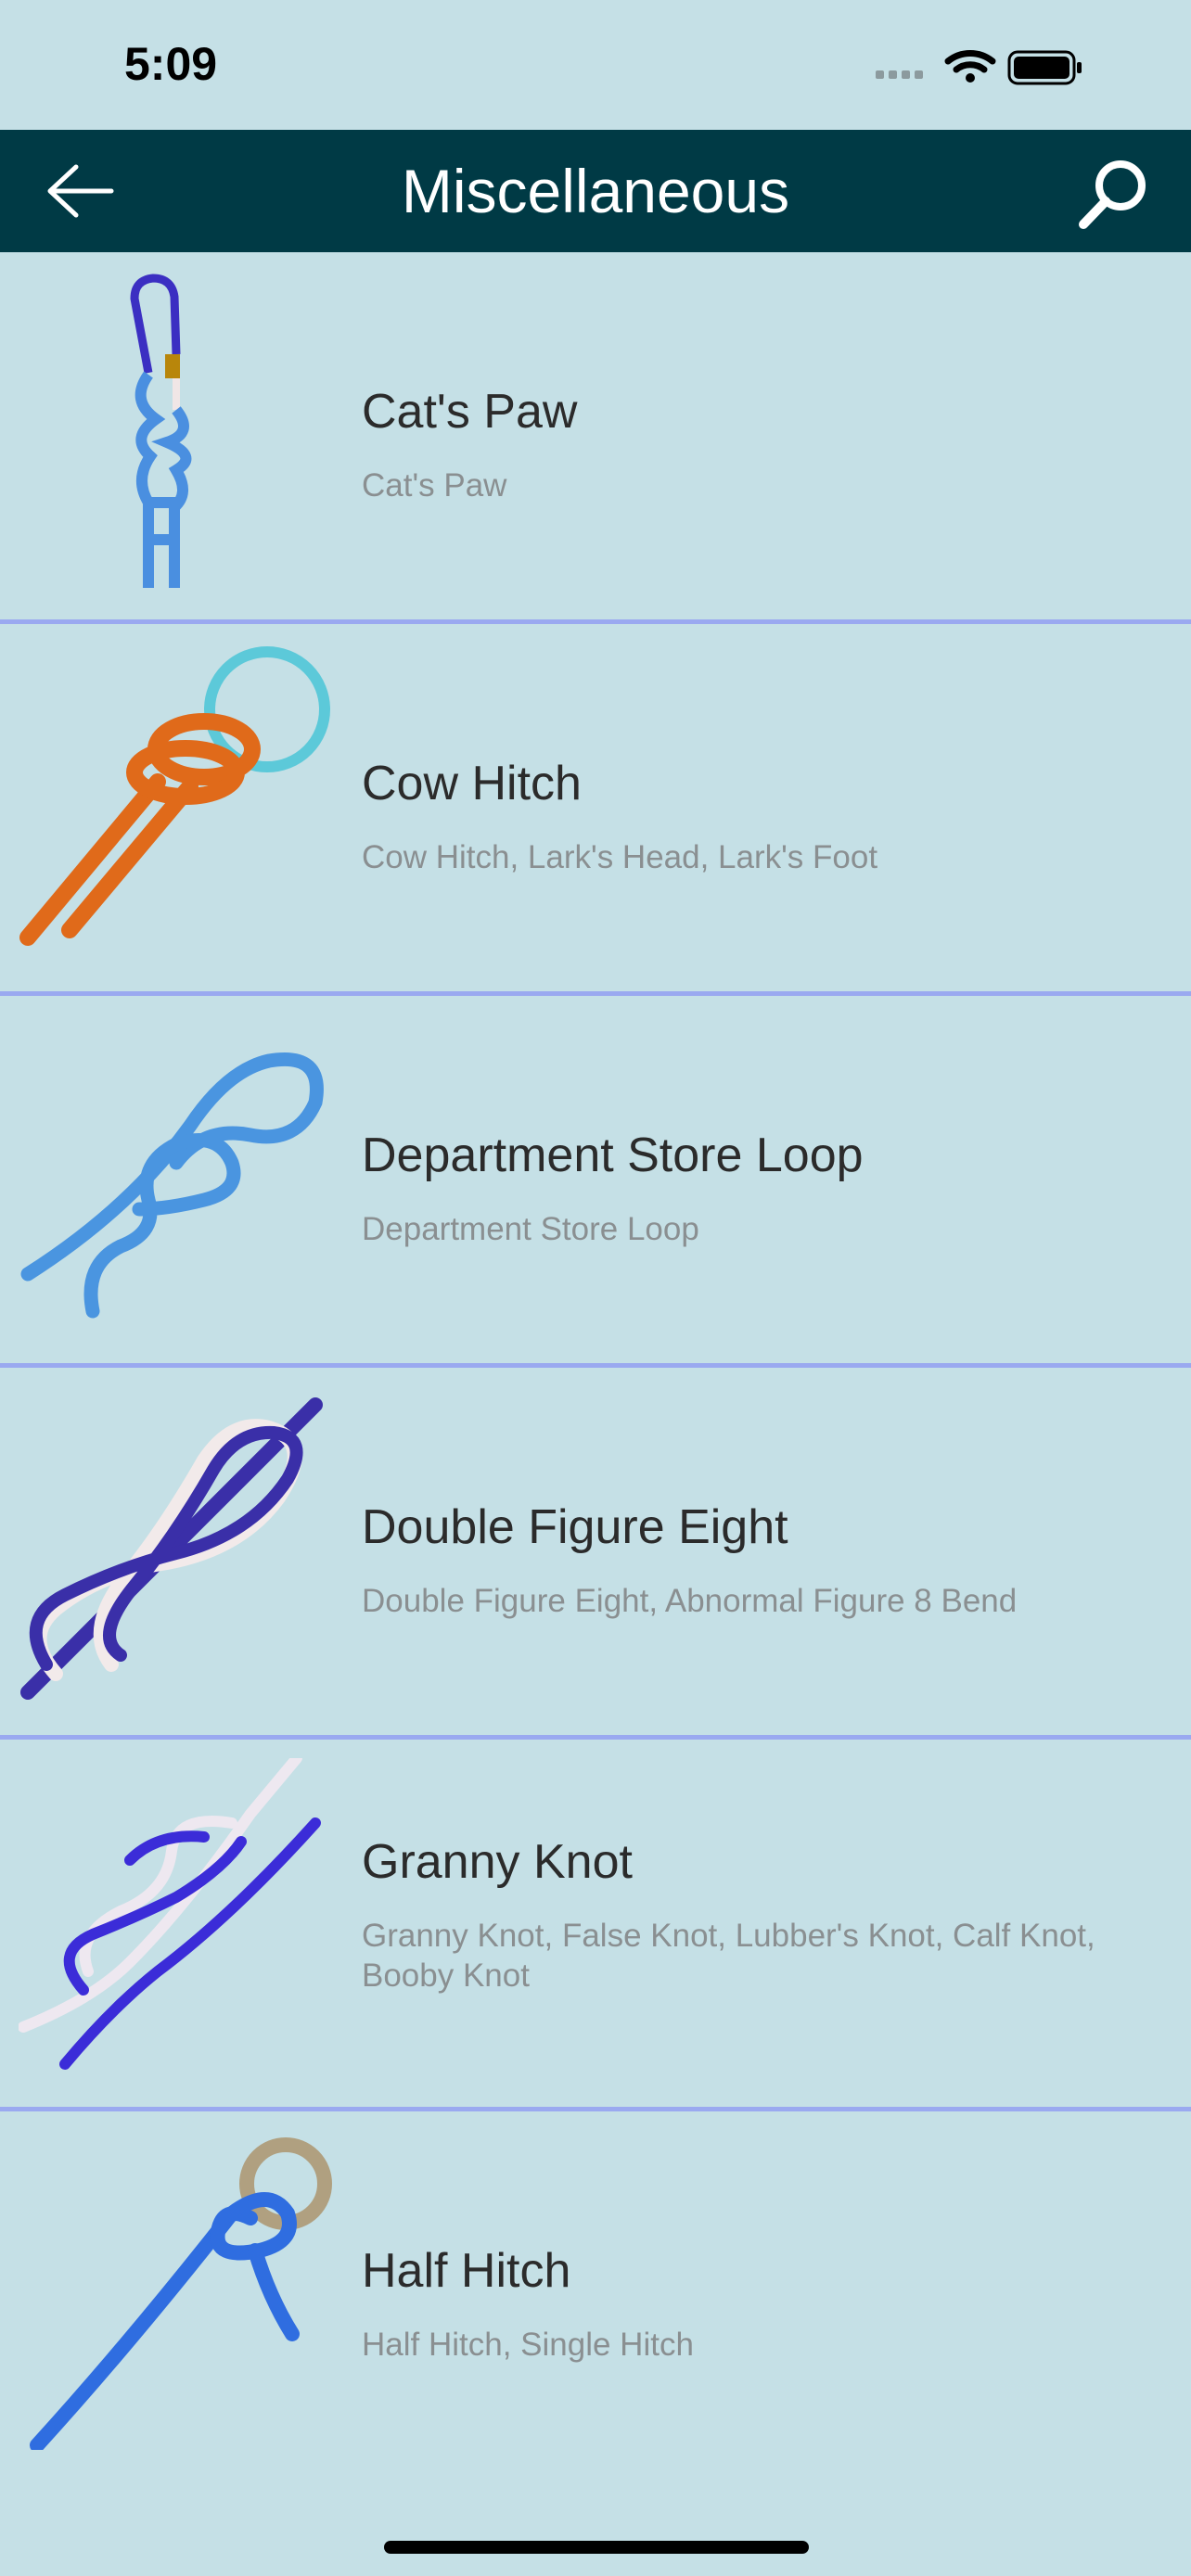  I want to click on knot-aliases: Cat's Paw, so click(434, 485).